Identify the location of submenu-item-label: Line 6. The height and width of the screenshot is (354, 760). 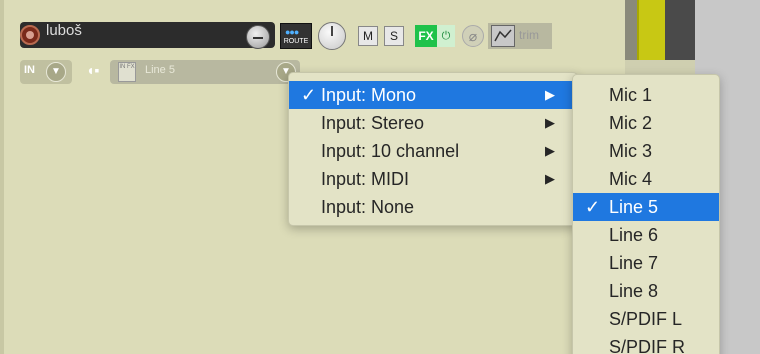
(634, 235).